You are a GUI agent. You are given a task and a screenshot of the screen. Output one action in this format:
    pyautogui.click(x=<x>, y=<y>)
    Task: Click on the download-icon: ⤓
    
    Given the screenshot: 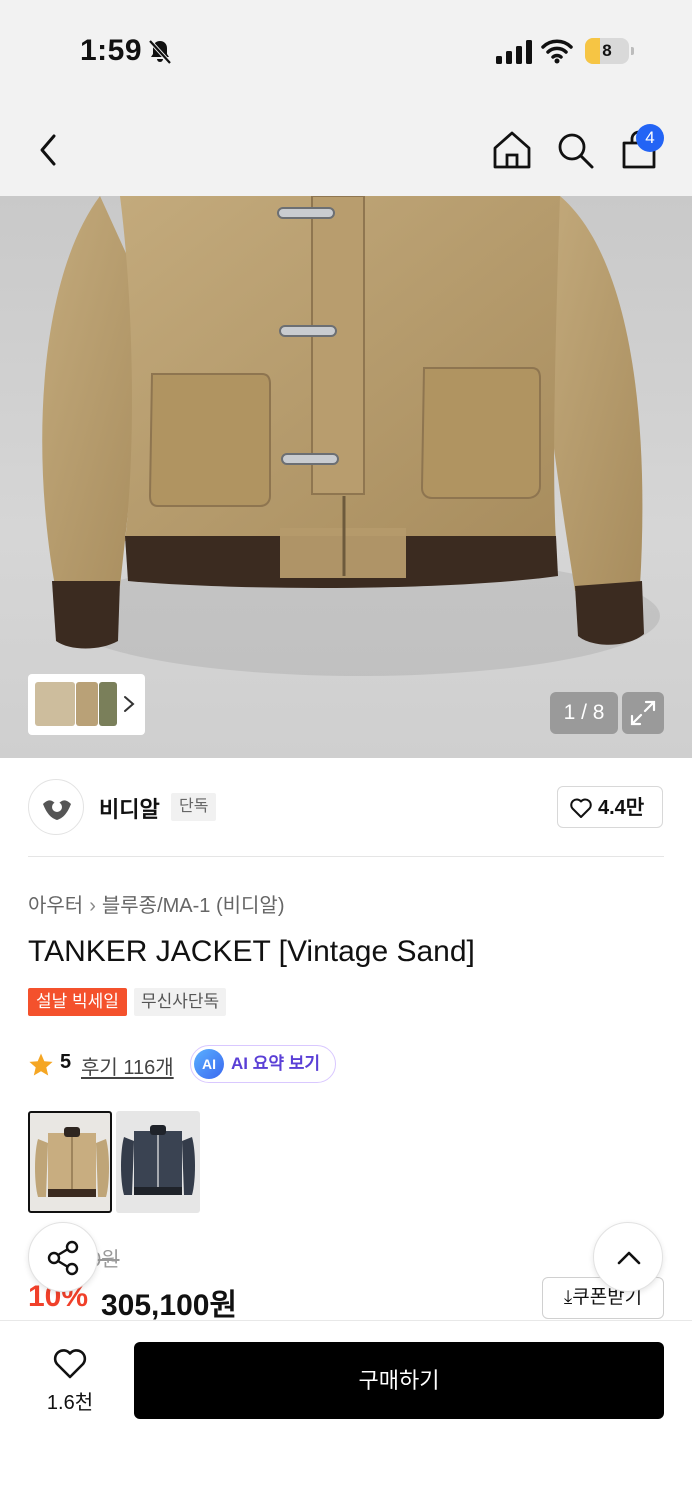 What is the action you would take?
    pyautogui.click(x=568, y=1297)
    